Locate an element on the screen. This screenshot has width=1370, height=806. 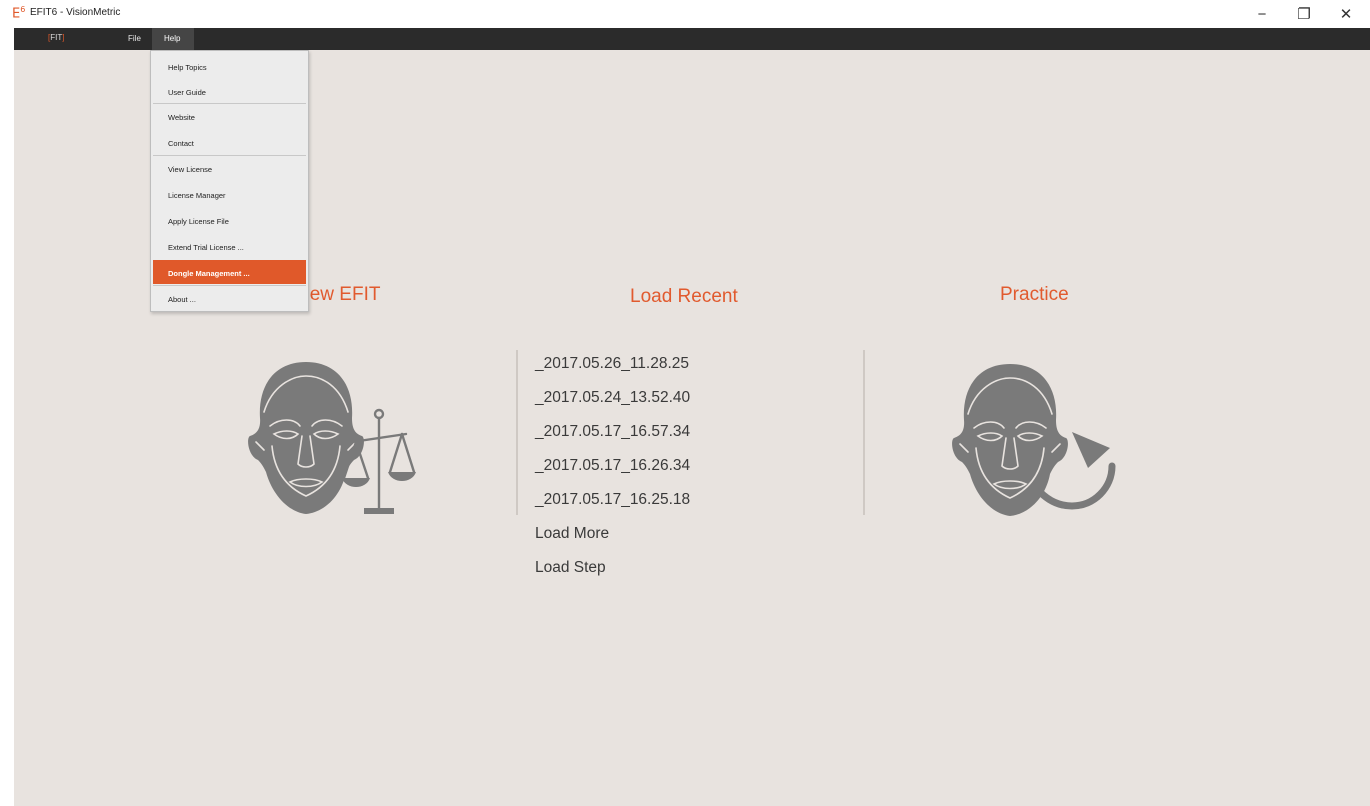
menu-item-apply-license-file: Apply License File is located at coordinates (229, 220).